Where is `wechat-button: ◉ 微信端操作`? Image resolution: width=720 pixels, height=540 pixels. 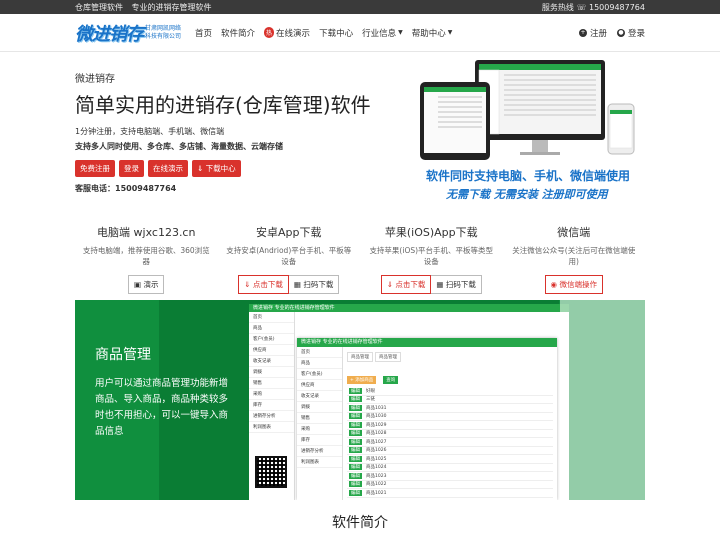 wechat-button: ◉ 微信端操作 is located at coordinates (573, 284).